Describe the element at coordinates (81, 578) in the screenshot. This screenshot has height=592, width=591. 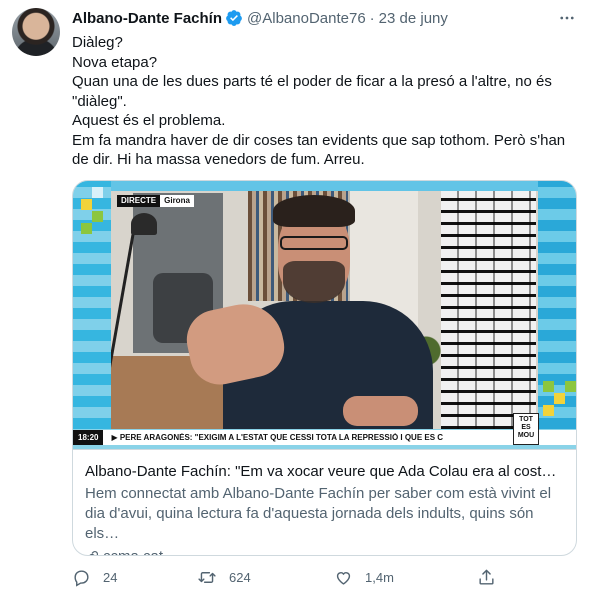
I see `reply-icon` at that location.